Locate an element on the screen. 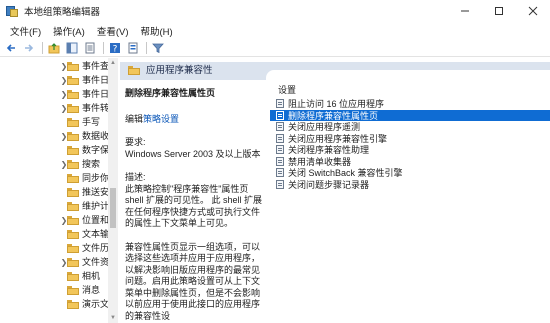  filter-icon is located at coordinates (158, 48).